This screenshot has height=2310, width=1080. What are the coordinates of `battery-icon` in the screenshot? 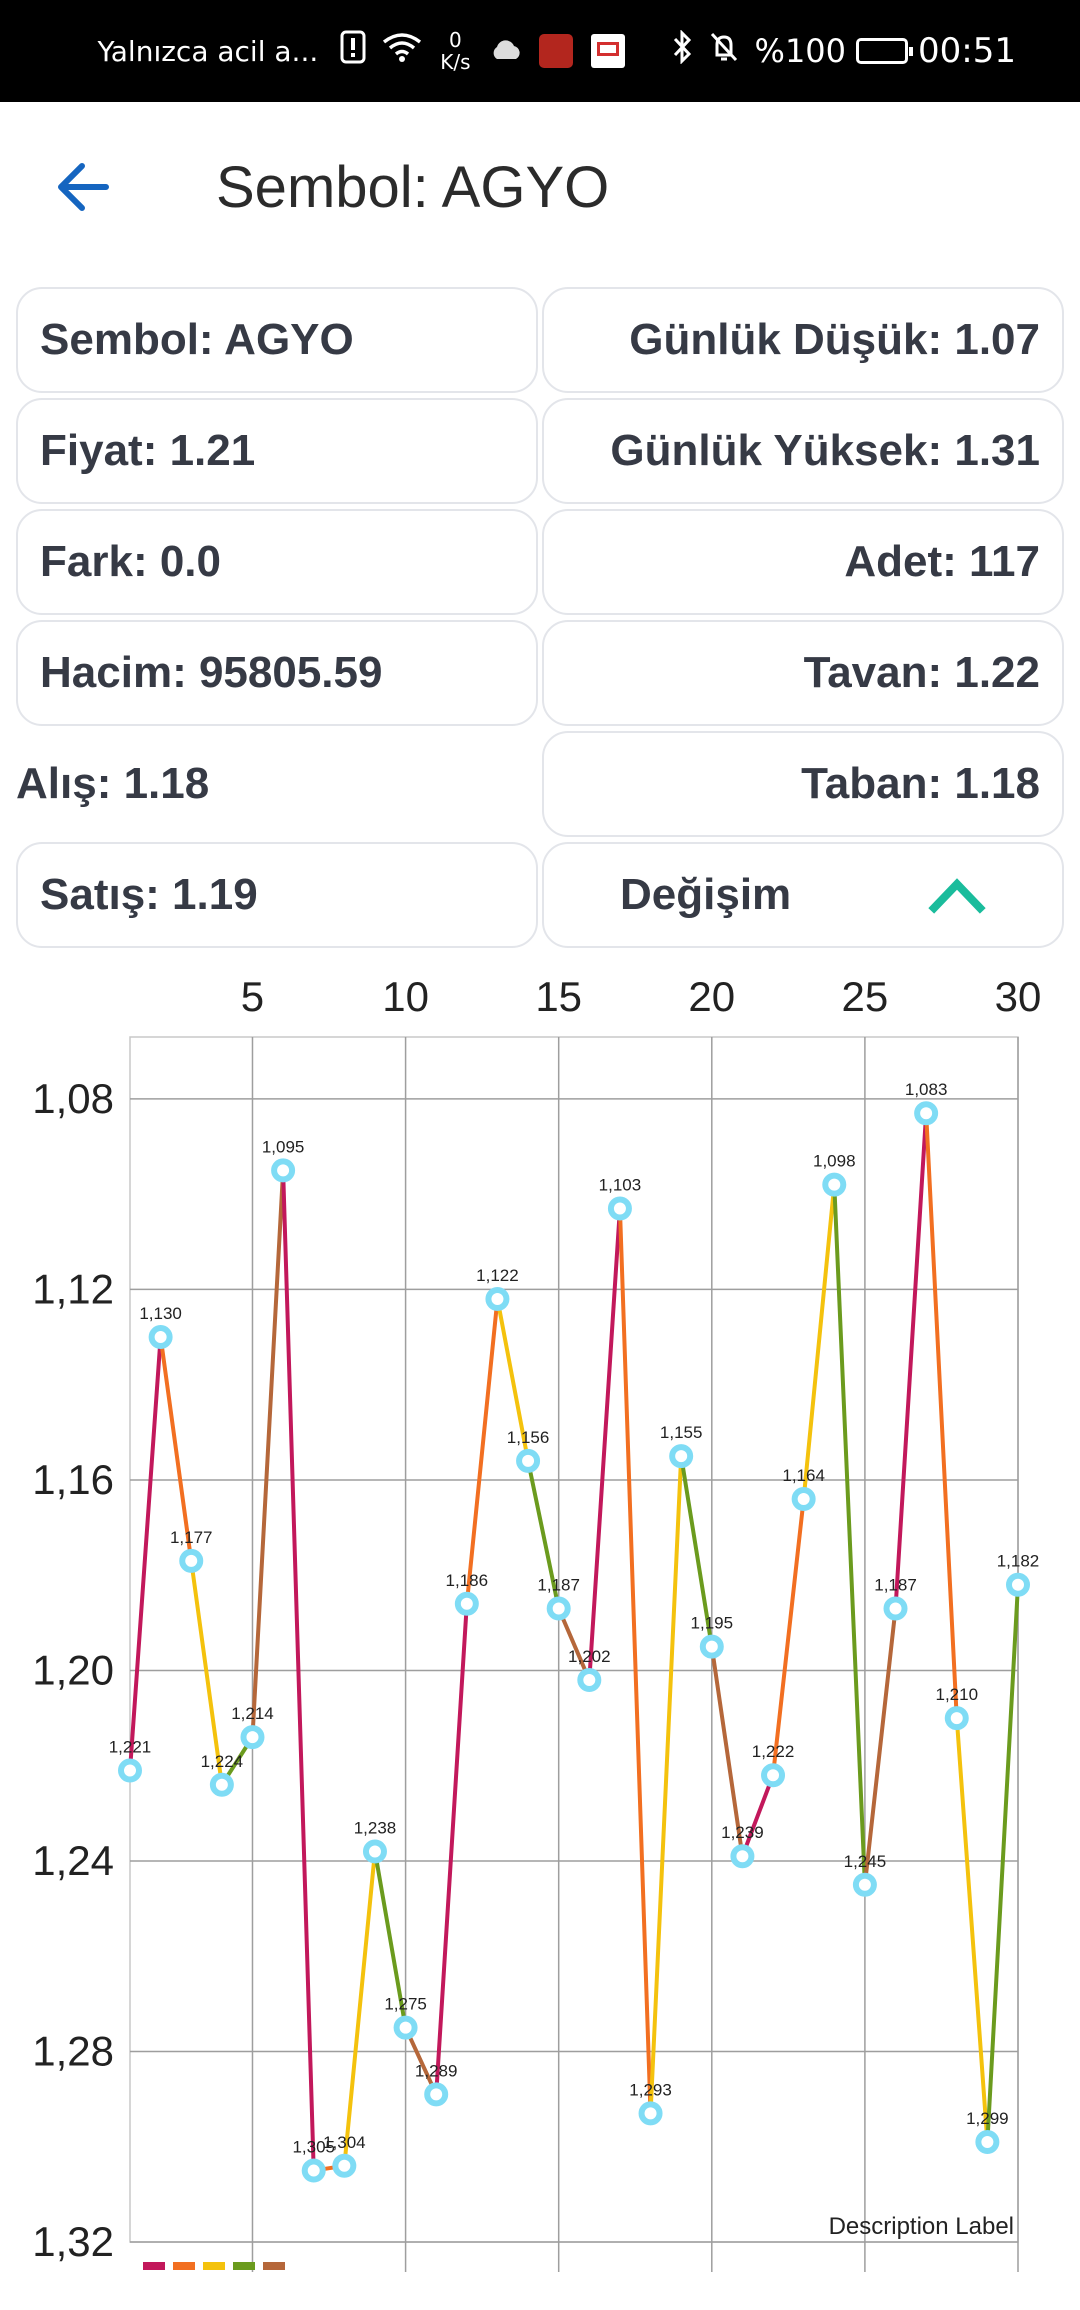 It's located at (885, 51).